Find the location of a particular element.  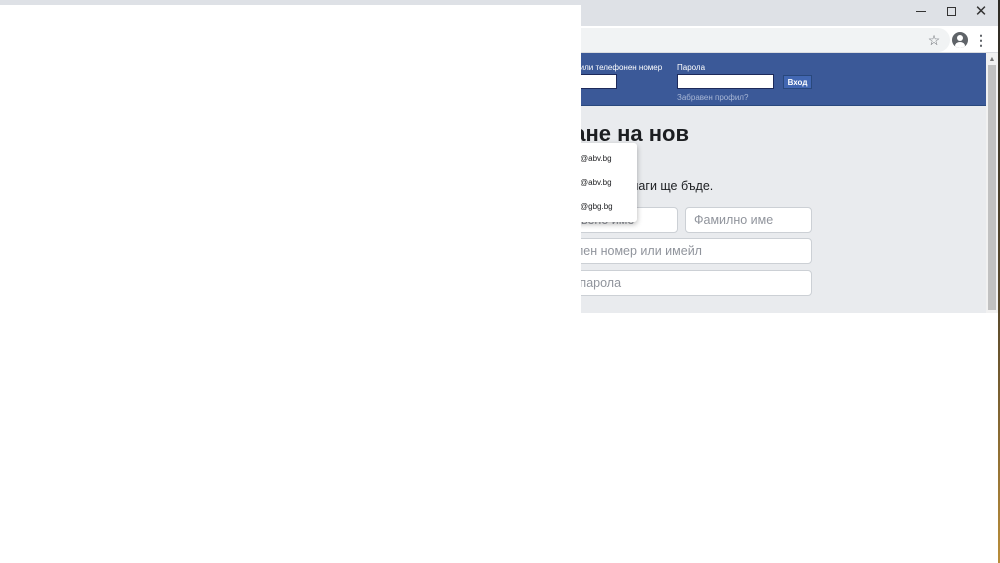

password-field is located at coordinates (725, 81).